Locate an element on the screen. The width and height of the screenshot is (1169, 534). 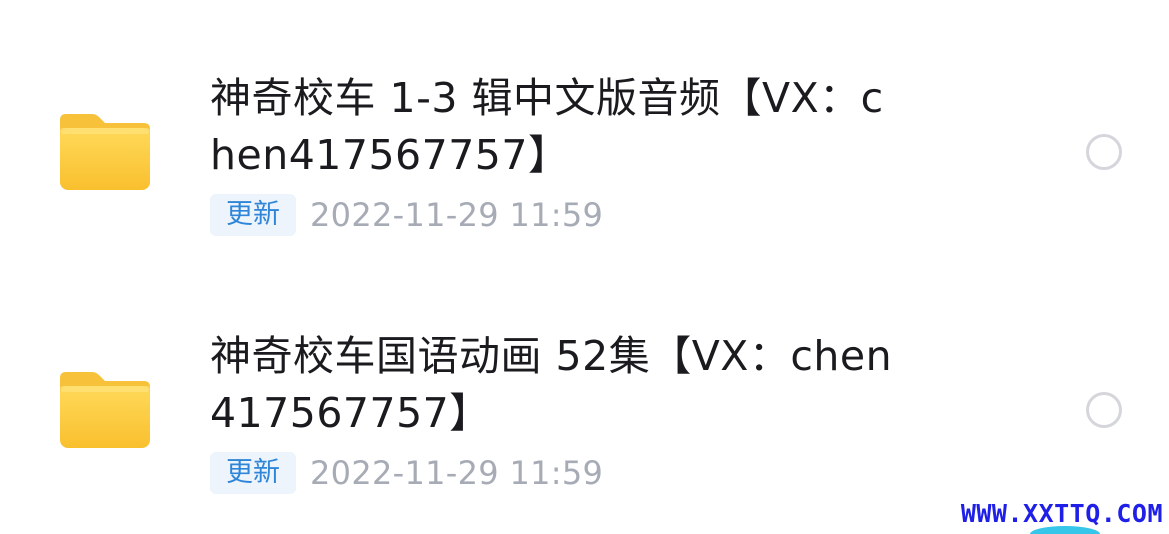
file-title: 神奇校车 1-3 辑中文版音频【VX：chen417567757】 is located at coordinates (560, 127).